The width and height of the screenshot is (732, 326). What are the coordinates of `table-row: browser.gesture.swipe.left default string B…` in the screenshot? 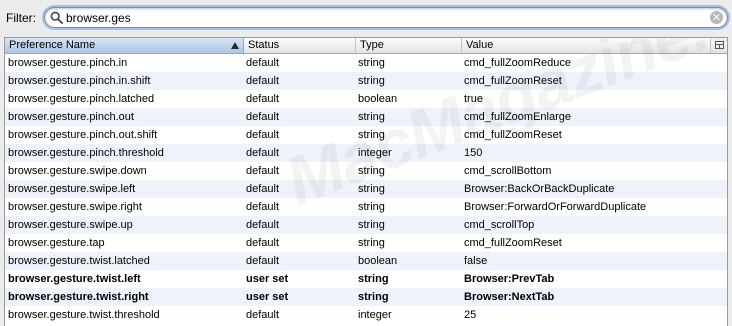 It's located at (366, 189).